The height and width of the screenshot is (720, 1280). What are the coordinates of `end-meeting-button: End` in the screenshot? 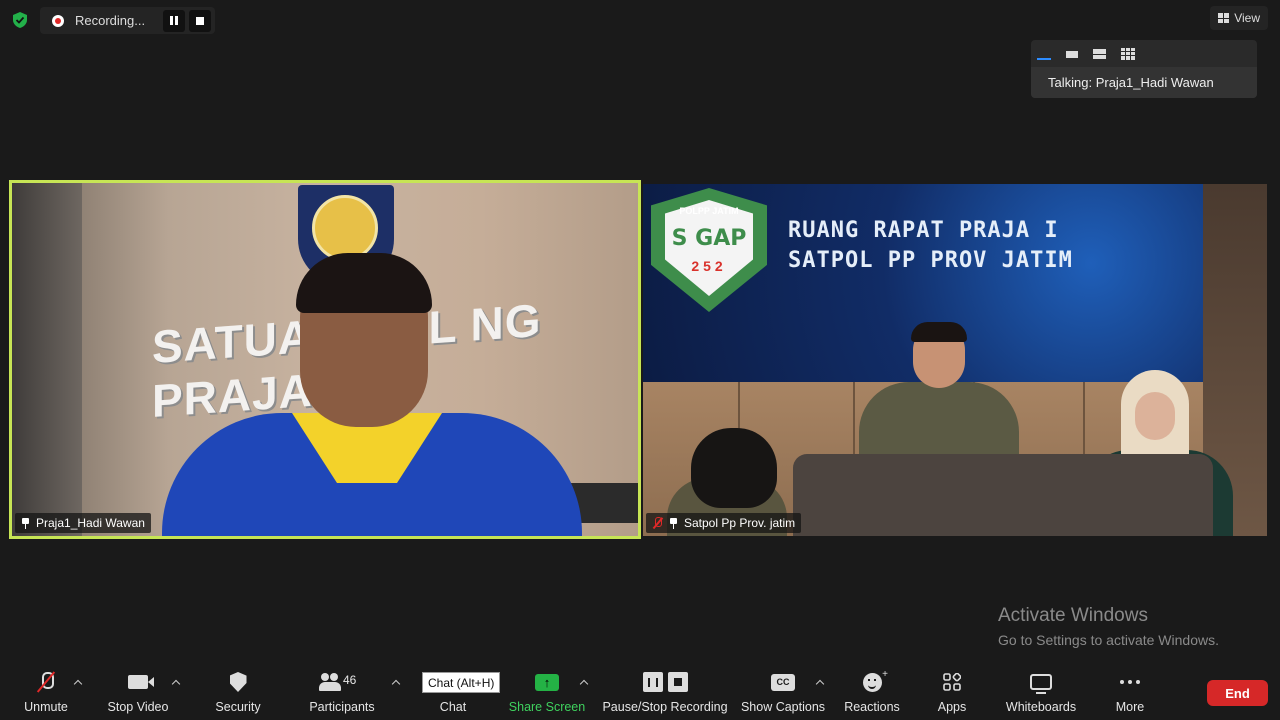 It's located at (1237, 693).